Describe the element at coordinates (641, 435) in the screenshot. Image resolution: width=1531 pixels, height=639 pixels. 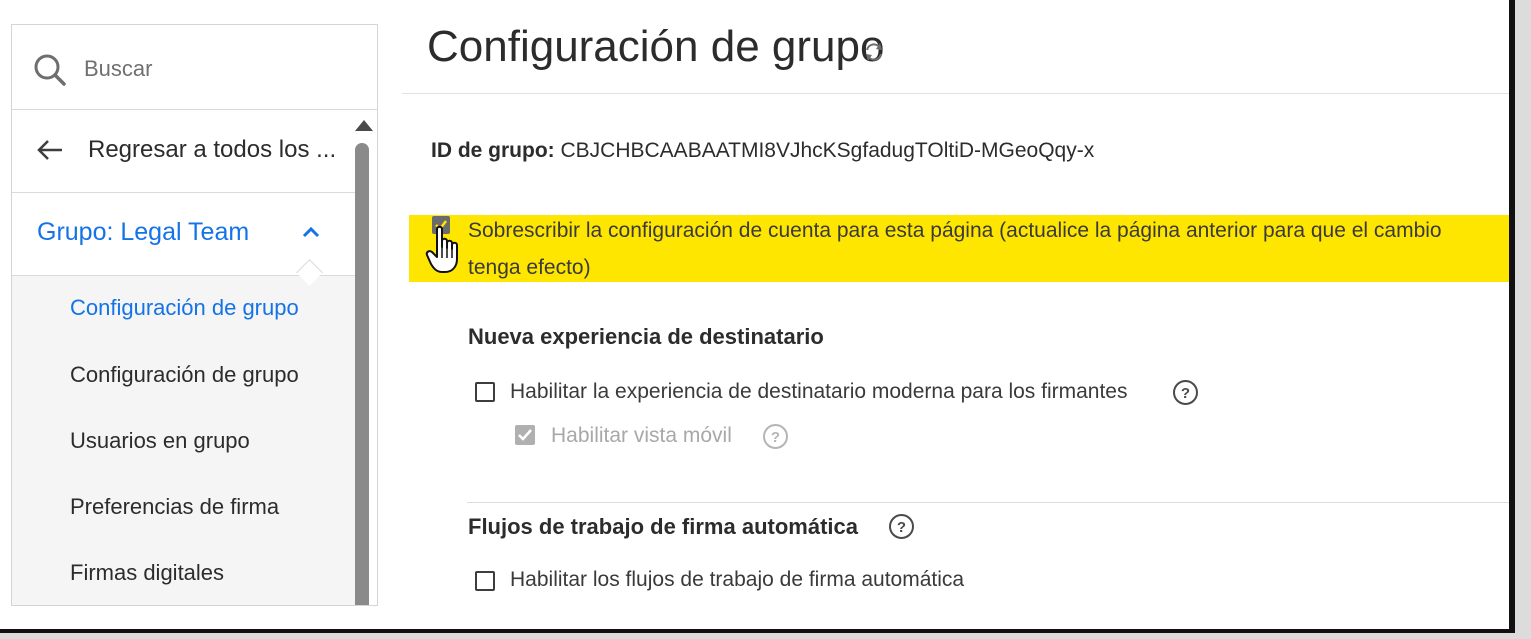
I see `mobile-view-label: Habilitar vista móvil` at that location.